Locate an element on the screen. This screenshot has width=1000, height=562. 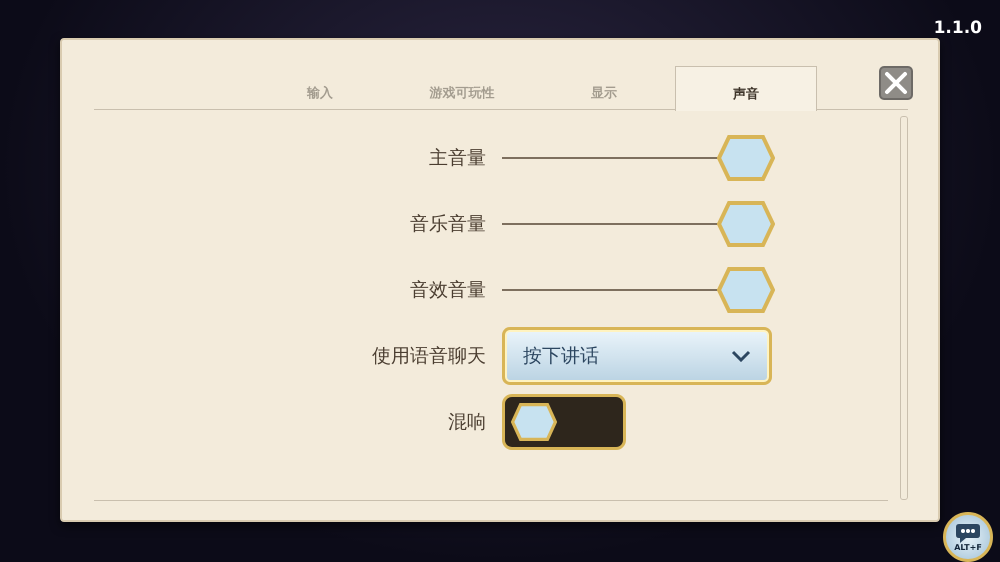
close-button is located at coordinates (896, 83).